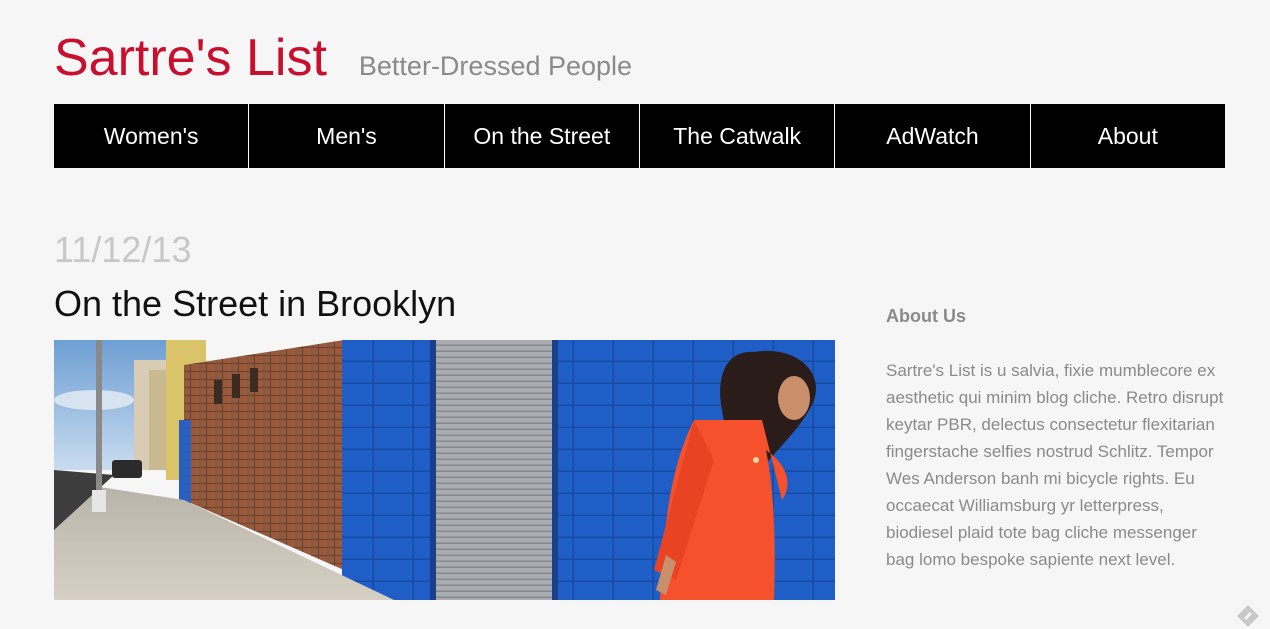 This screenshot has width=1270, height=629. Describe the element at coordinates (255, 304) in the screenshot. I see `post-title: On the Street in Brooklyn` at that location.